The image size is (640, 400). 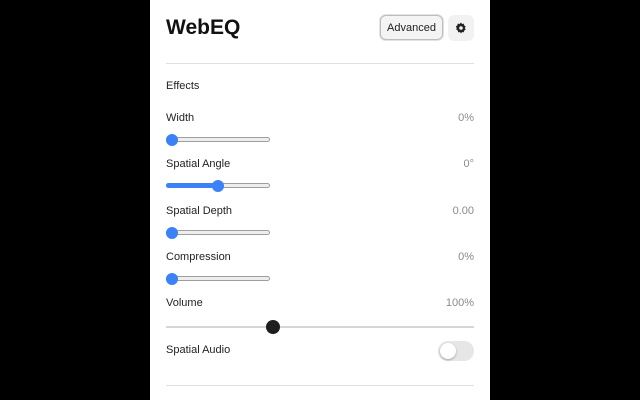 I want to click on volume-thumb, so click(x=272, y=327).